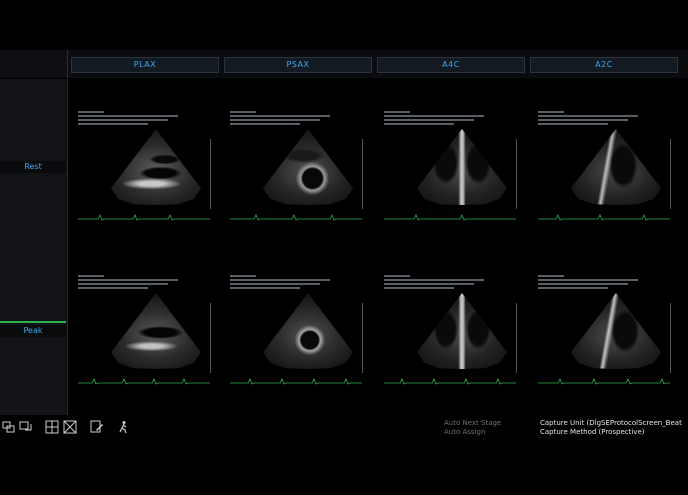 This screenshot has width=688, height=495. What do you see at coordinates (33, 322) in the screenshot?
I see `active-row-indicator` at bounding box center [33, 322].